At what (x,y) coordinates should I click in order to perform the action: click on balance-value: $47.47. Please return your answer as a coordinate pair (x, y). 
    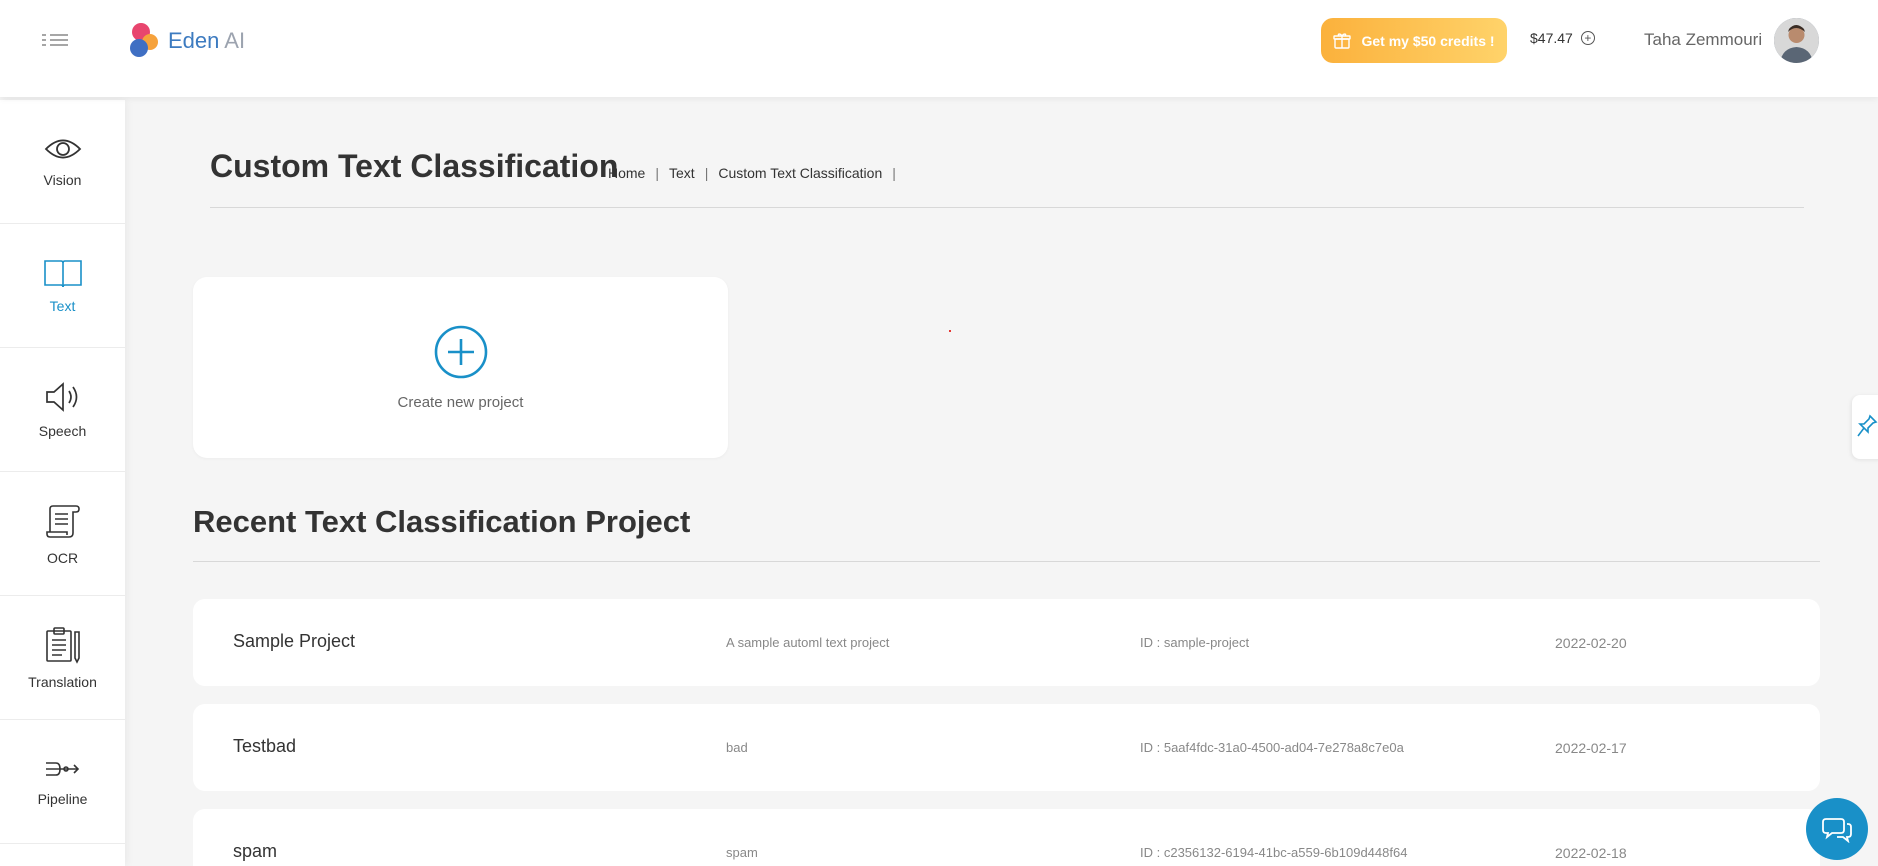
    Looking at the image, I should click on (1551, 38).